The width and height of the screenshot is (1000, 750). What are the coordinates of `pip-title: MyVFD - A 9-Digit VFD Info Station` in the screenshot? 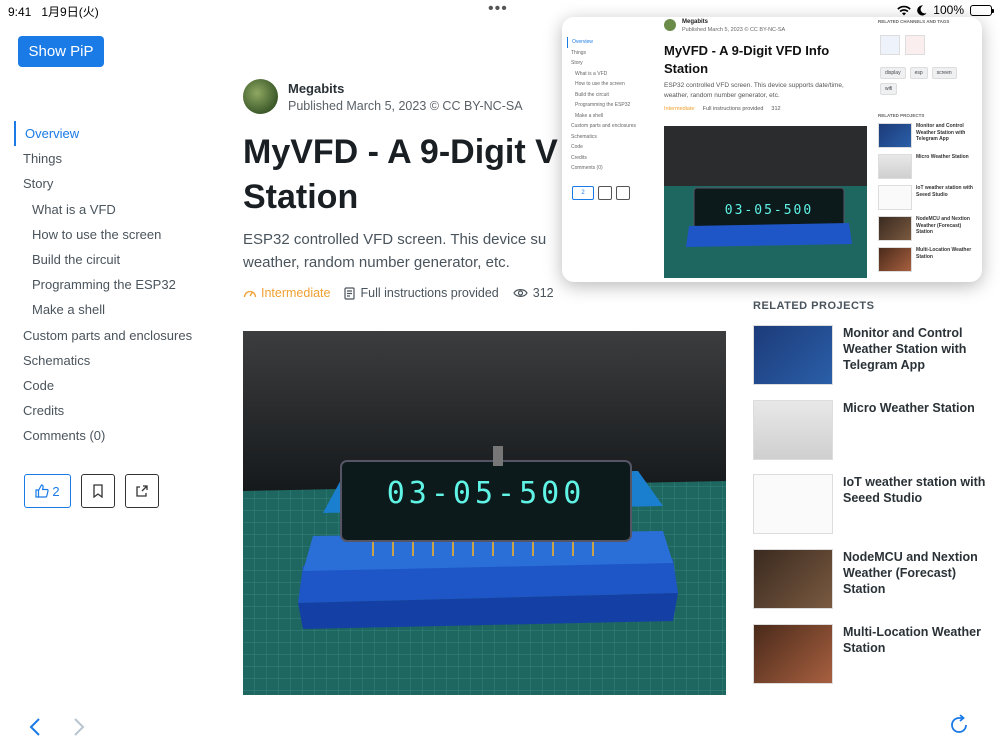 It's located at (747, 59).